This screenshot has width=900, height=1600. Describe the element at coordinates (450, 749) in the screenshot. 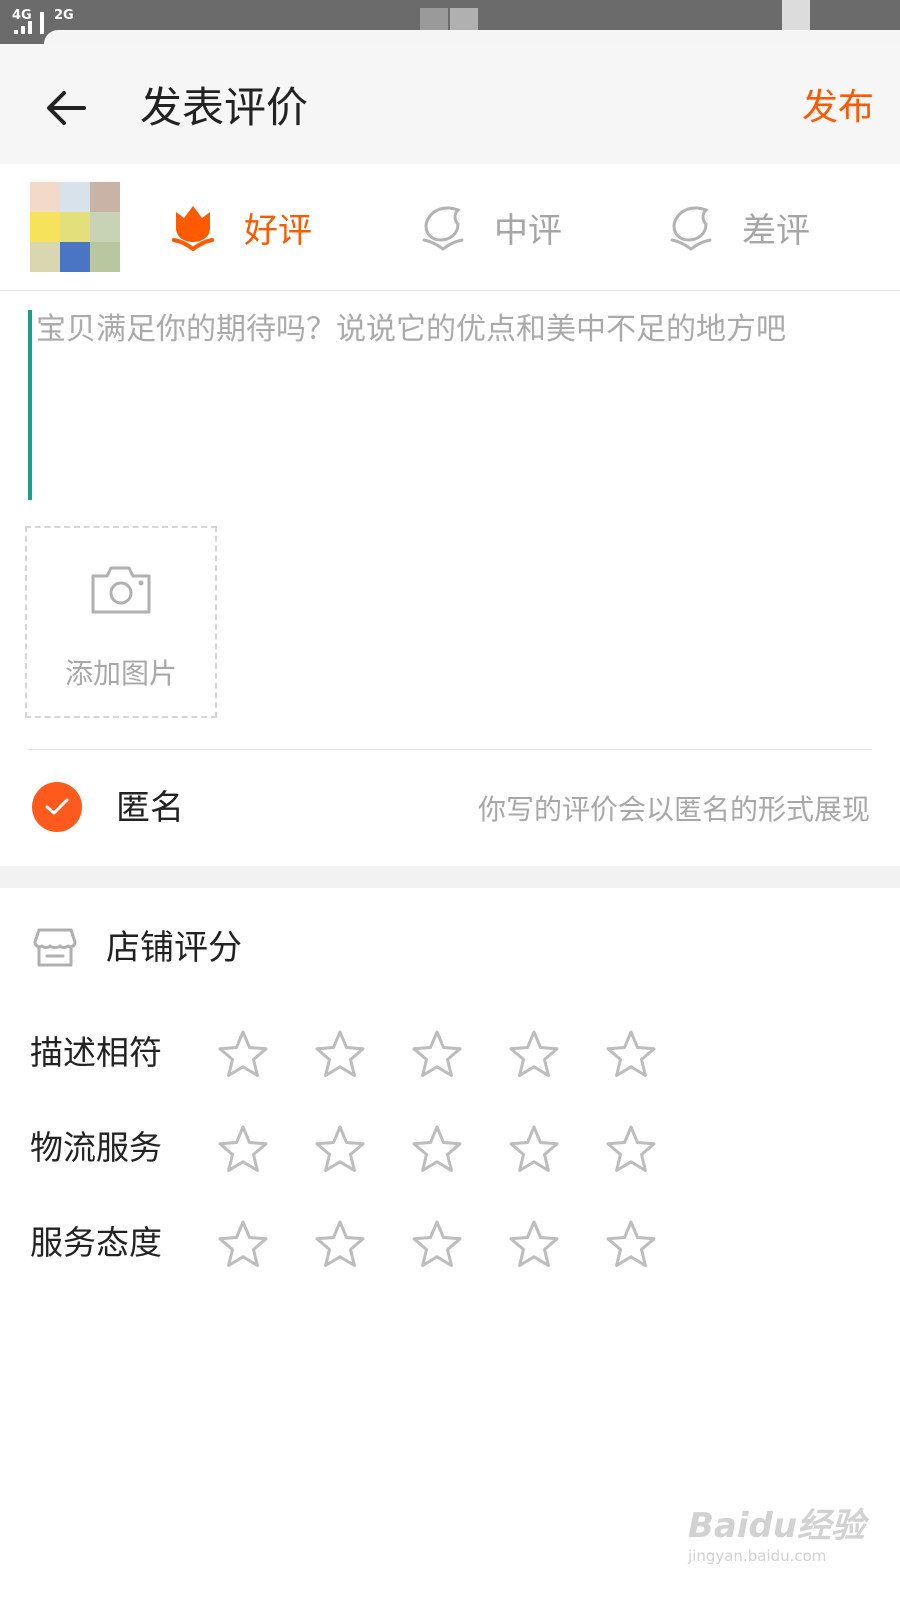

I see `divider` at that location.